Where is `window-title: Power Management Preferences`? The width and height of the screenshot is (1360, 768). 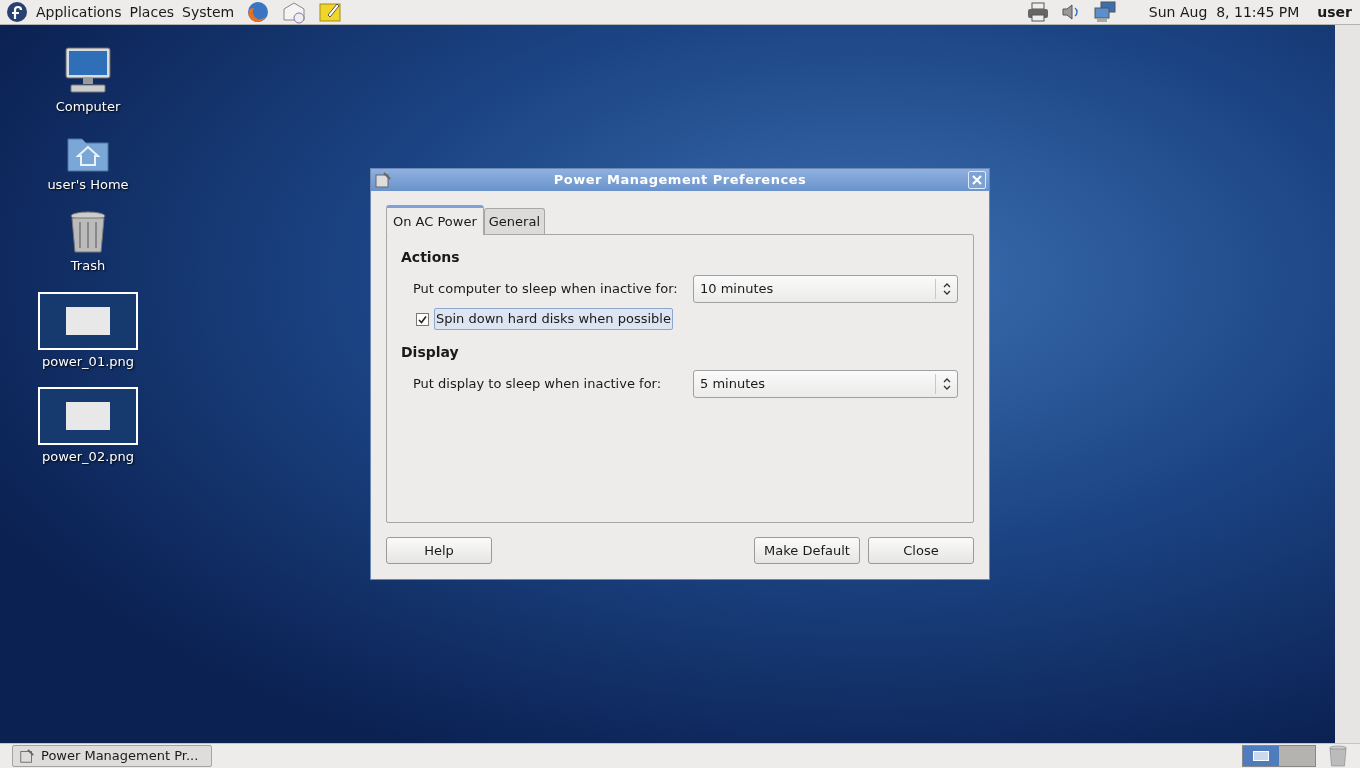
window-title: Power Management Preferences is located at coordinates (680, 180).